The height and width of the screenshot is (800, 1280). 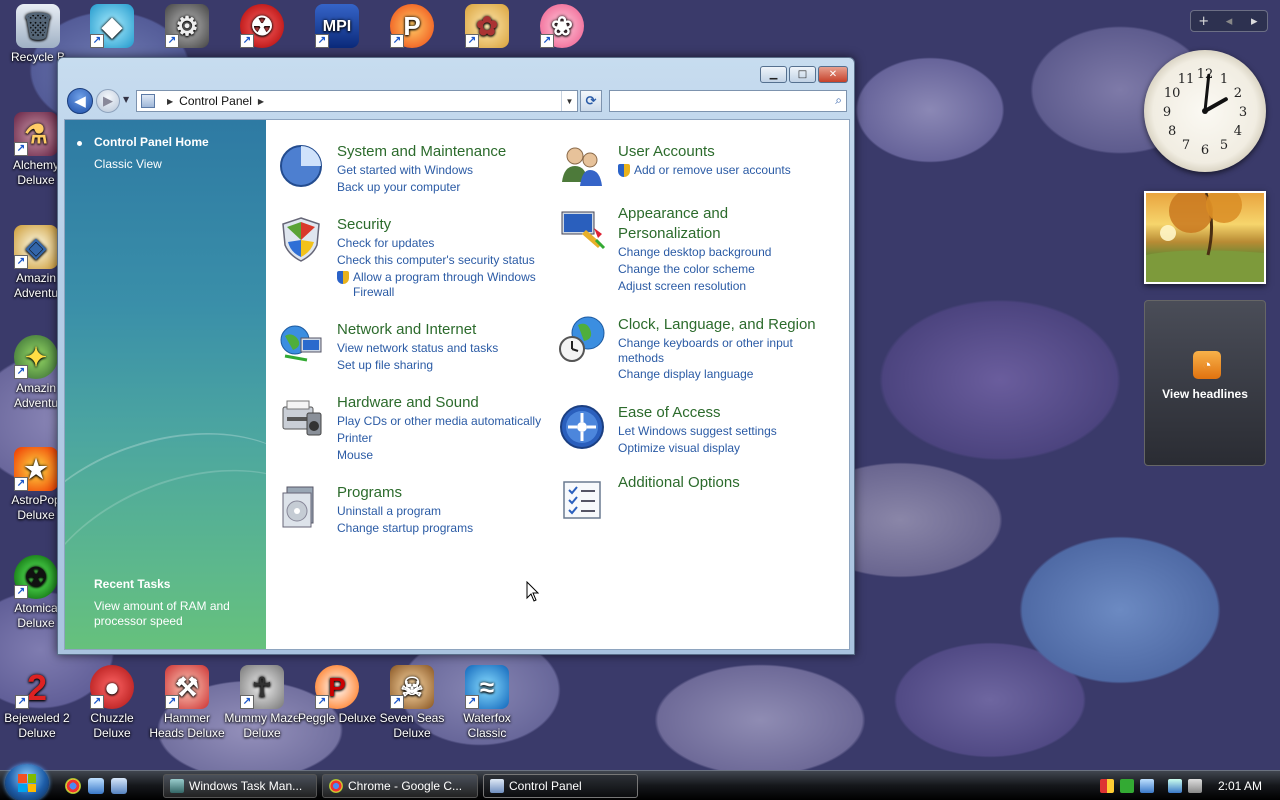 I want to click on desktop-icon-gem: ◆ ↗, so click(x=112, y=27).